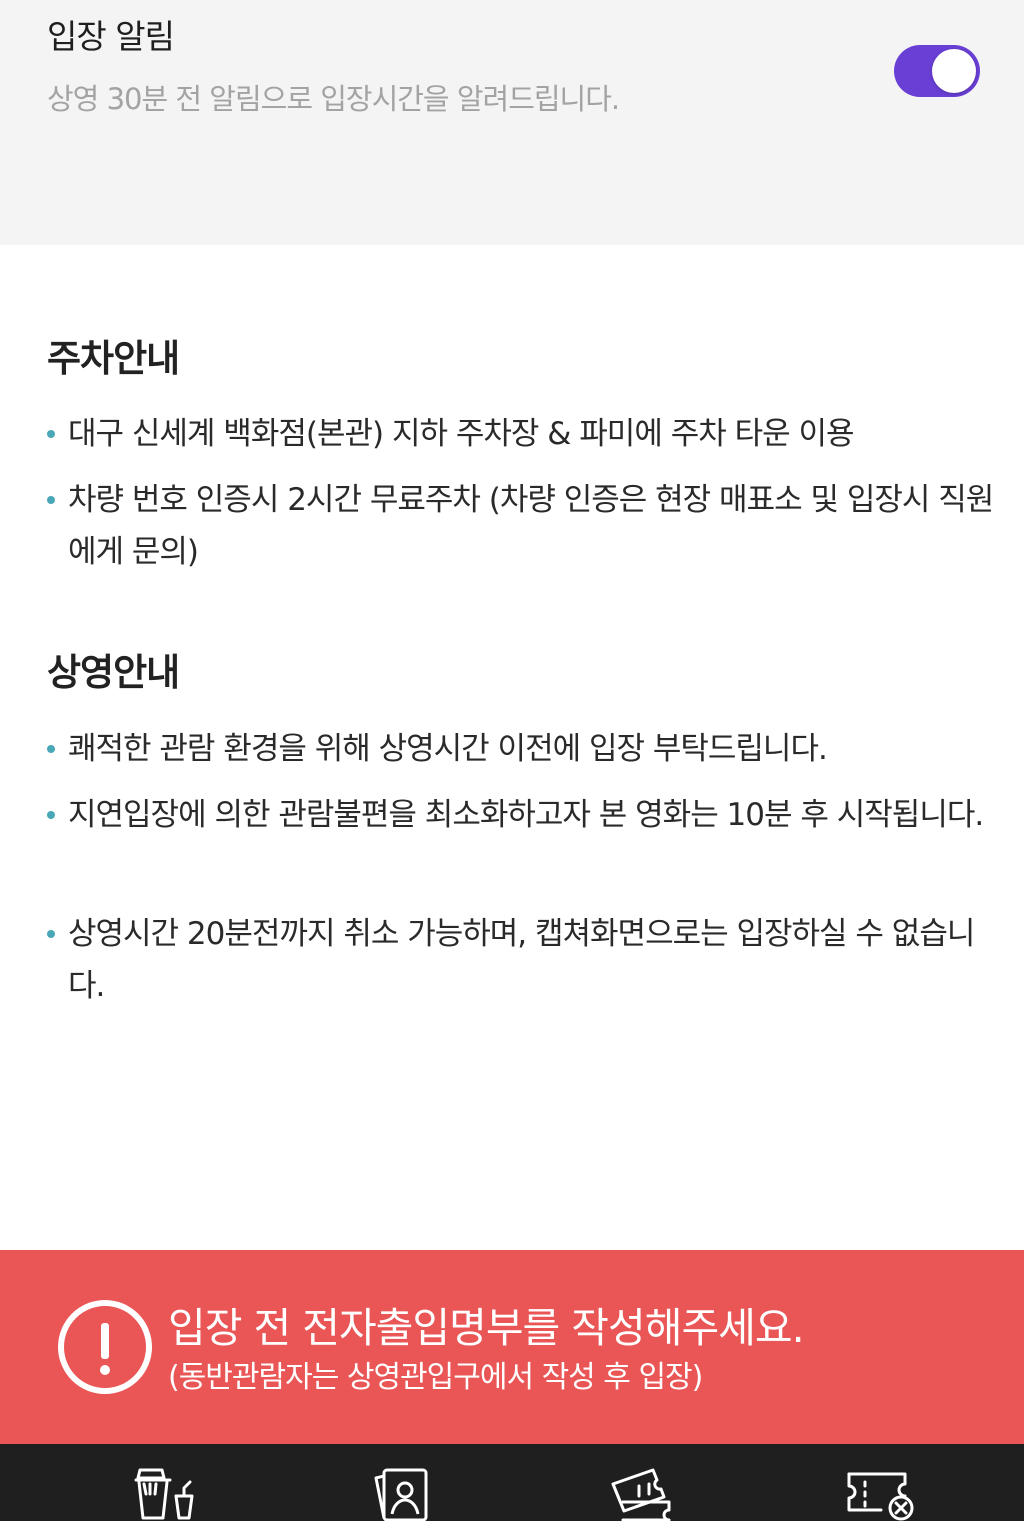 This screenshot has height=1521, width=1024. Describe the element at coordinates (522, 749) in the screenshot. I see `screening-info-item: 쾌적한 관람 환경을 위해 상영시간 이전에 입장 부탁드립니다.` at that location.